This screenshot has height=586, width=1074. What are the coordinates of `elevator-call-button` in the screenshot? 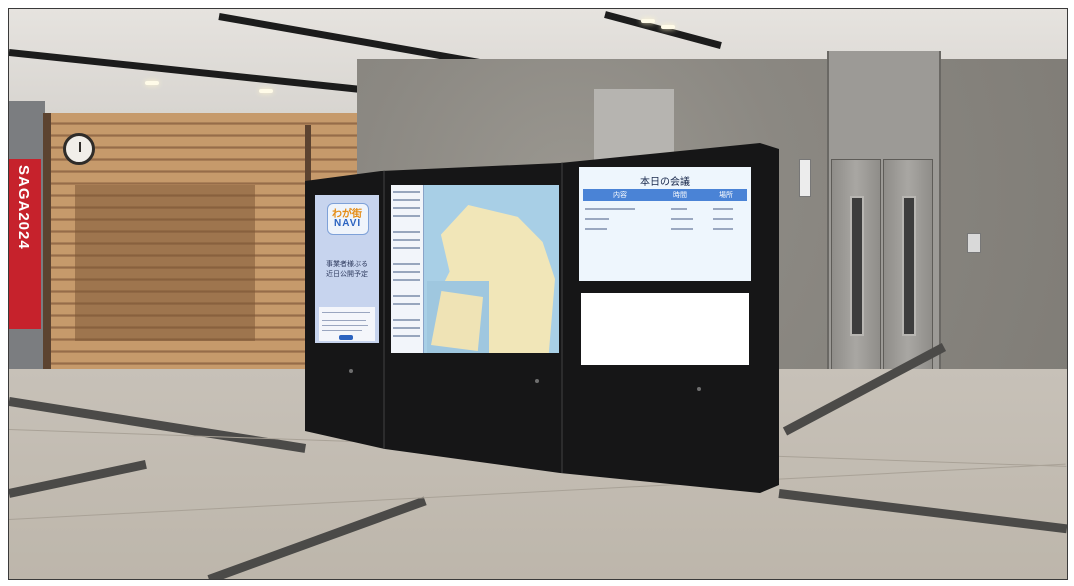 It's located at (805, 178).